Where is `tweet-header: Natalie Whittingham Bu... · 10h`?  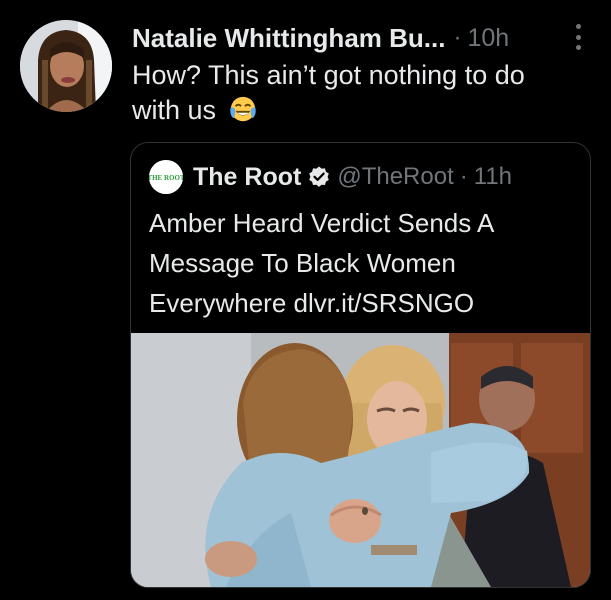 tweet-header: Natalie Whittingham Bu... · 10h is located at coordinates (320, 38).